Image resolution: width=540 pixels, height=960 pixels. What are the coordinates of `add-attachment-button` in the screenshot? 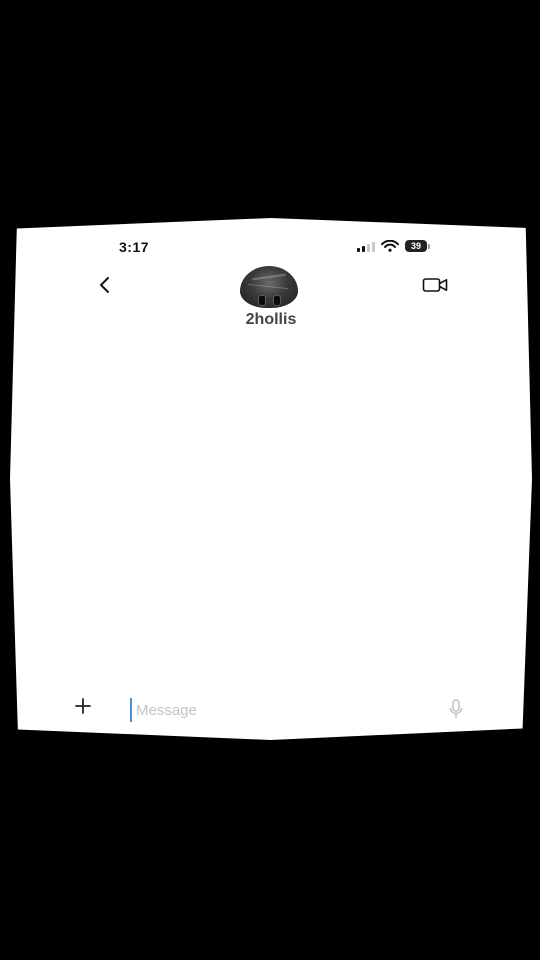 It's located at (83, 706).